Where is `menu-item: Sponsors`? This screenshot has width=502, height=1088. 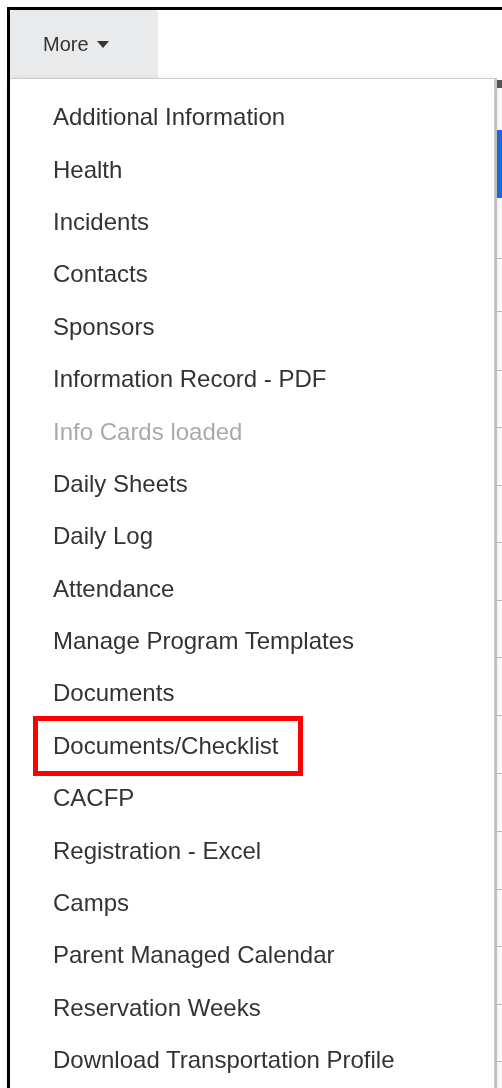 menu-item: Sponsors is located at coordinates (104, 326).